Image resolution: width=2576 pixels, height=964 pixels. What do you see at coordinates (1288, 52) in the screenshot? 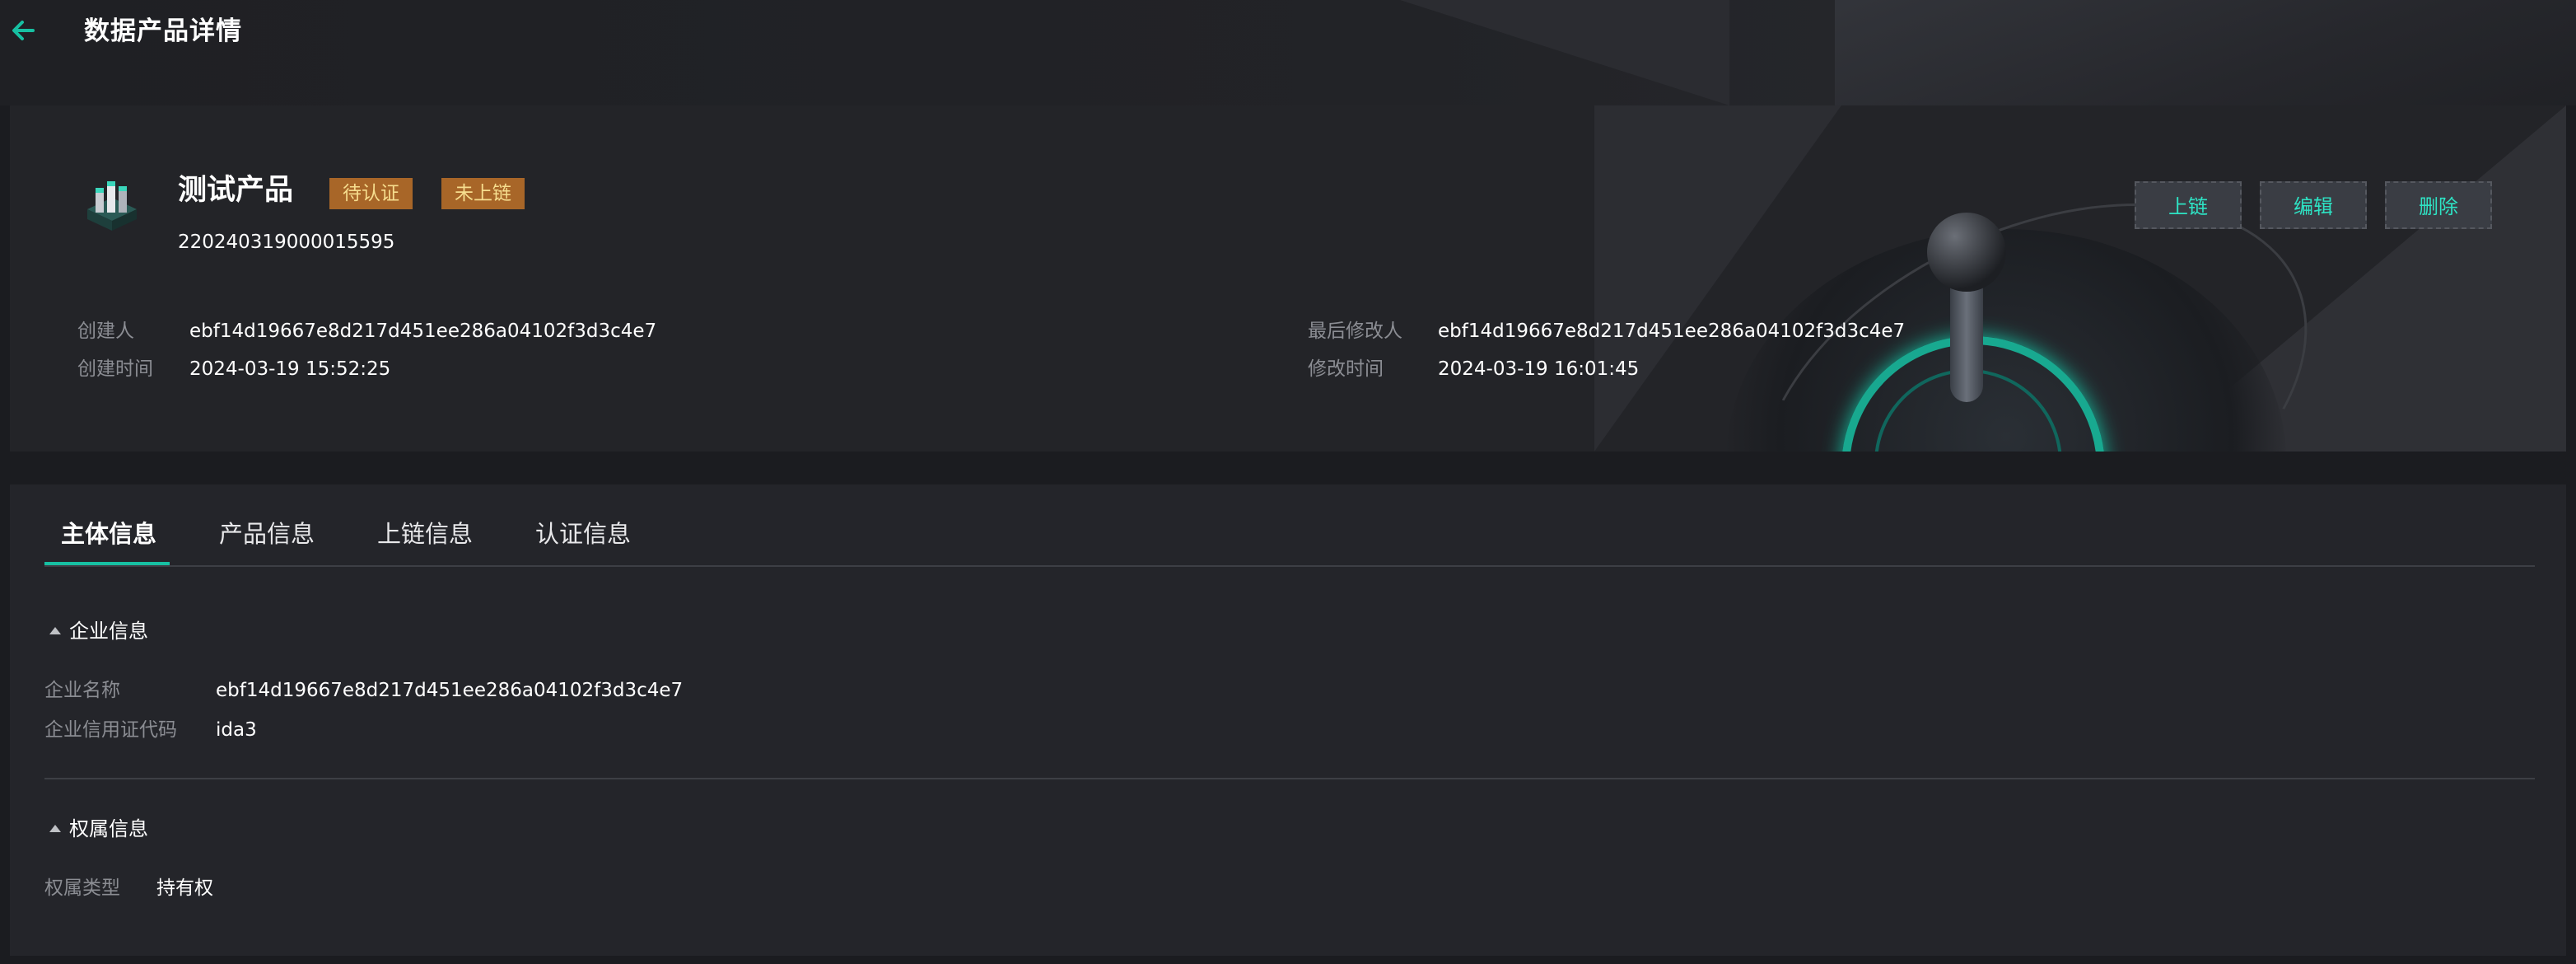
I see `top-bar` at bounding box center [1288, 52].